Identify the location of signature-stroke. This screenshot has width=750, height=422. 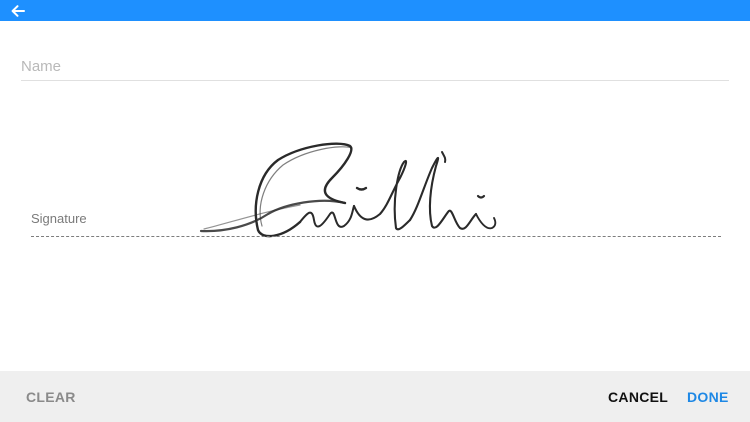
(348, 190).